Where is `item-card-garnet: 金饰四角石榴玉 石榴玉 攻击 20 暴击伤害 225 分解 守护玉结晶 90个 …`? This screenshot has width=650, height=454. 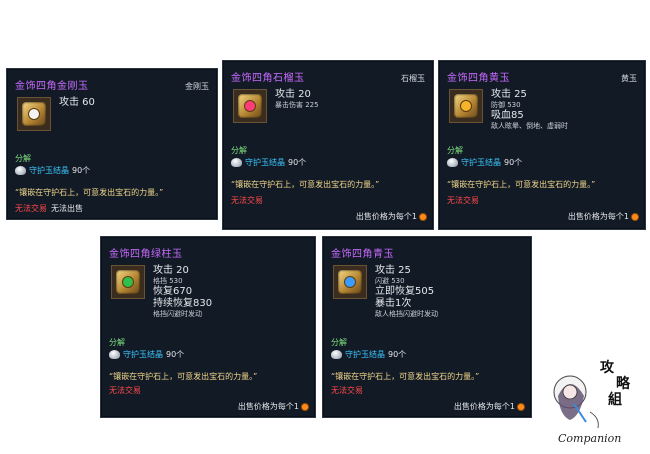
item-card-garnet: 金饰四角石榴玉 石榴玉 攻击 20 暴击伤害 225 分解 守护玉结晶 90个 … is located at coordinates (328, 145).